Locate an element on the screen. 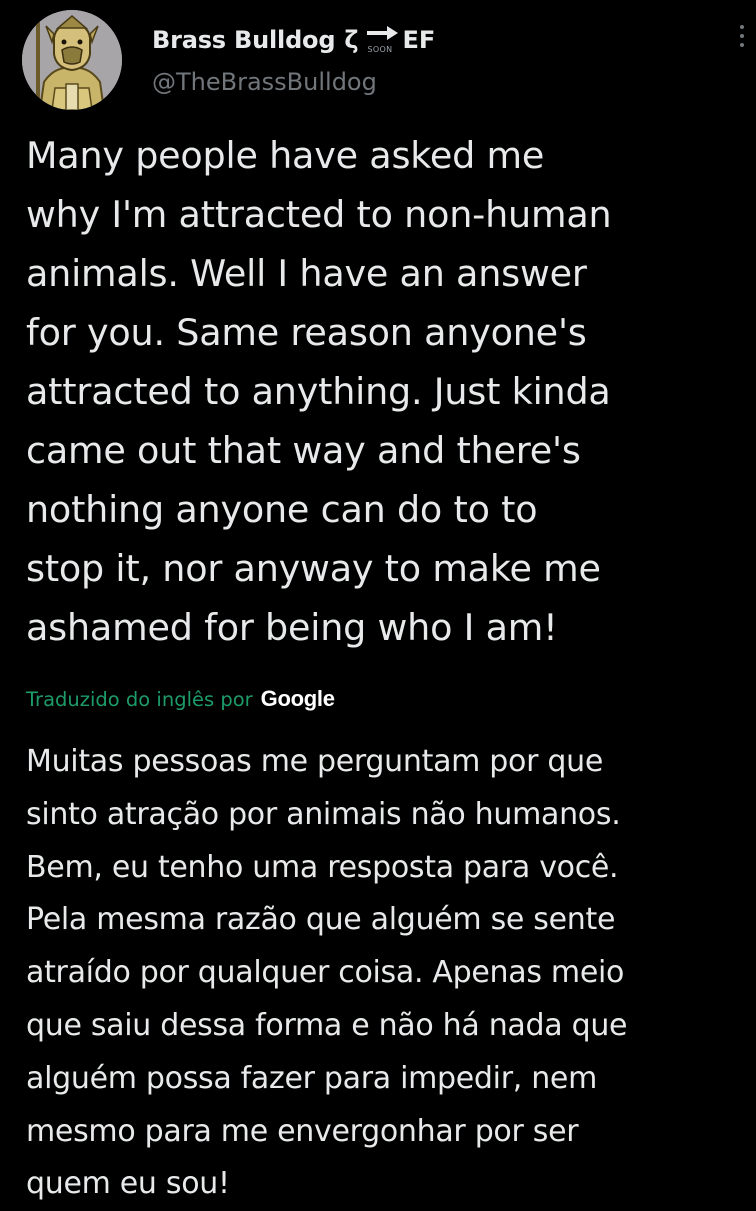 The height and width of the screenshot is (1211, 756). tweet-text-line: stop it, nor anyway to make me is located at coordinates (313, 568).